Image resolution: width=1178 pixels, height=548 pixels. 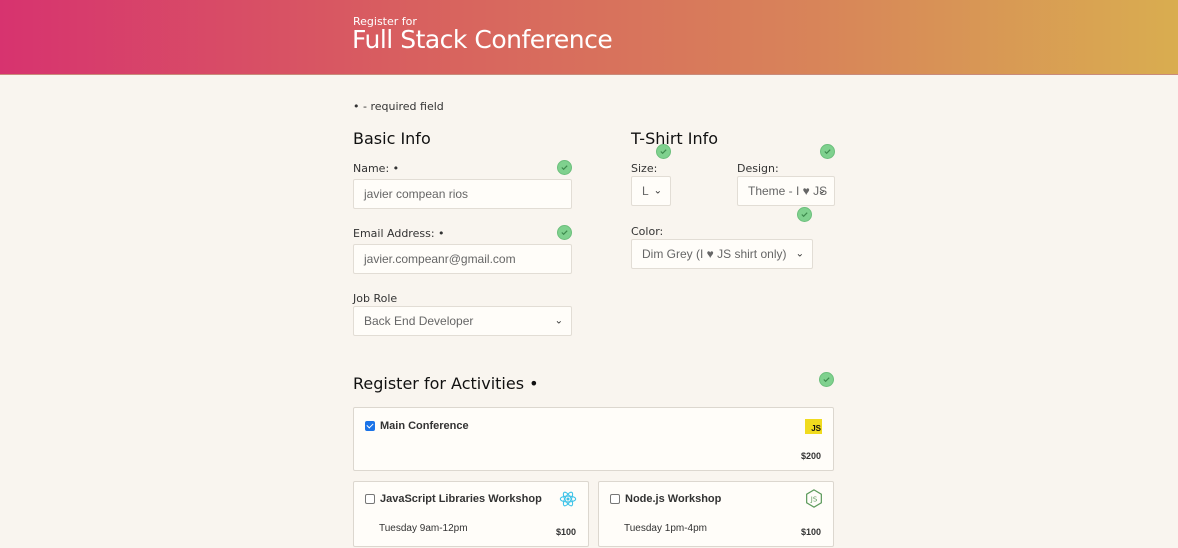 I want to click on size-select: L ⌄, so click(x=651, y=191).